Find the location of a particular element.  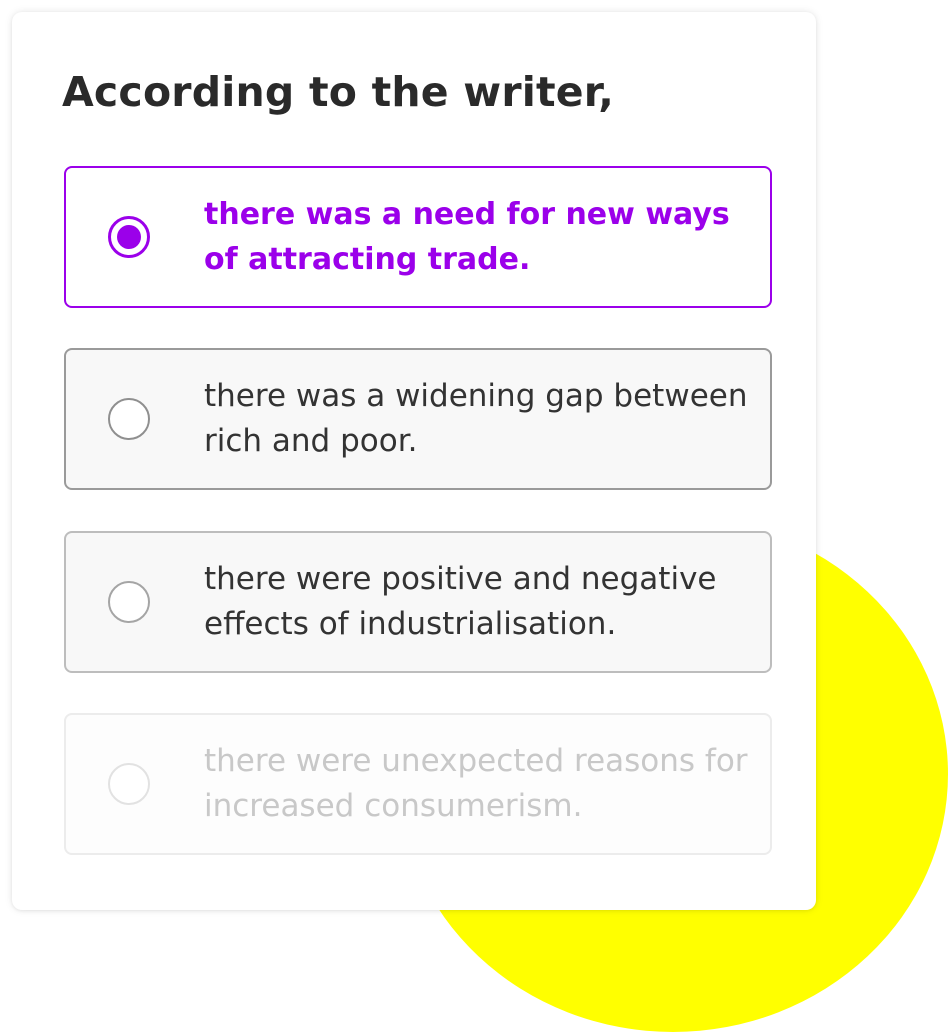

radio-selected-icon is located at coordinates (129, 237).